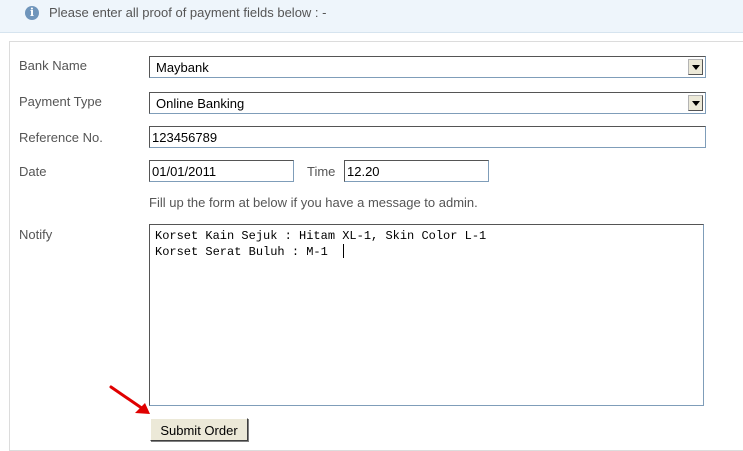 Image resolution: width=743 pixels, height=451 pixels. I want to click on reference-no-label: Reference No., so click(61, 137).